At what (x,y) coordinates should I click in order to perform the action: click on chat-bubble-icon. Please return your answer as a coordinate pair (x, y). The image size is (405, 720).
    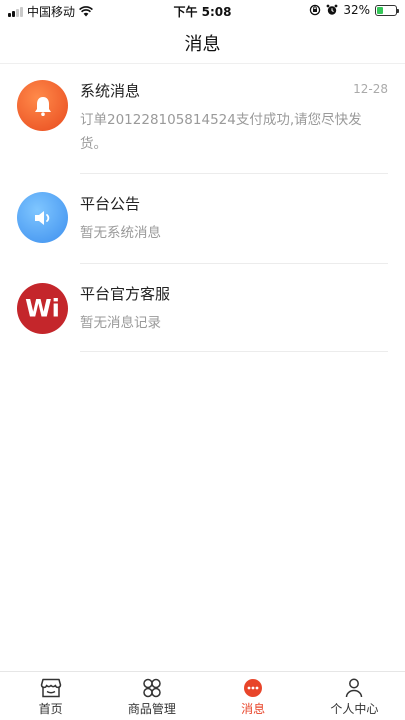
    Looking at the image, I should click on (253, 688).